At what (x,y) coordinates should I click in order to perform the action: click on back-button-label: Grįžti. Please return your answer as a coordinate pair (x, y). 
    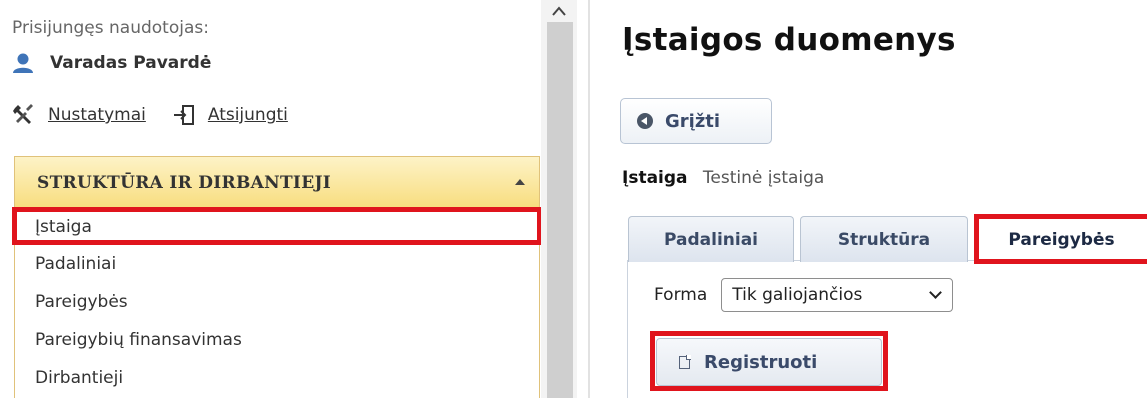
    Looking at the image, I should click on (693, 121).